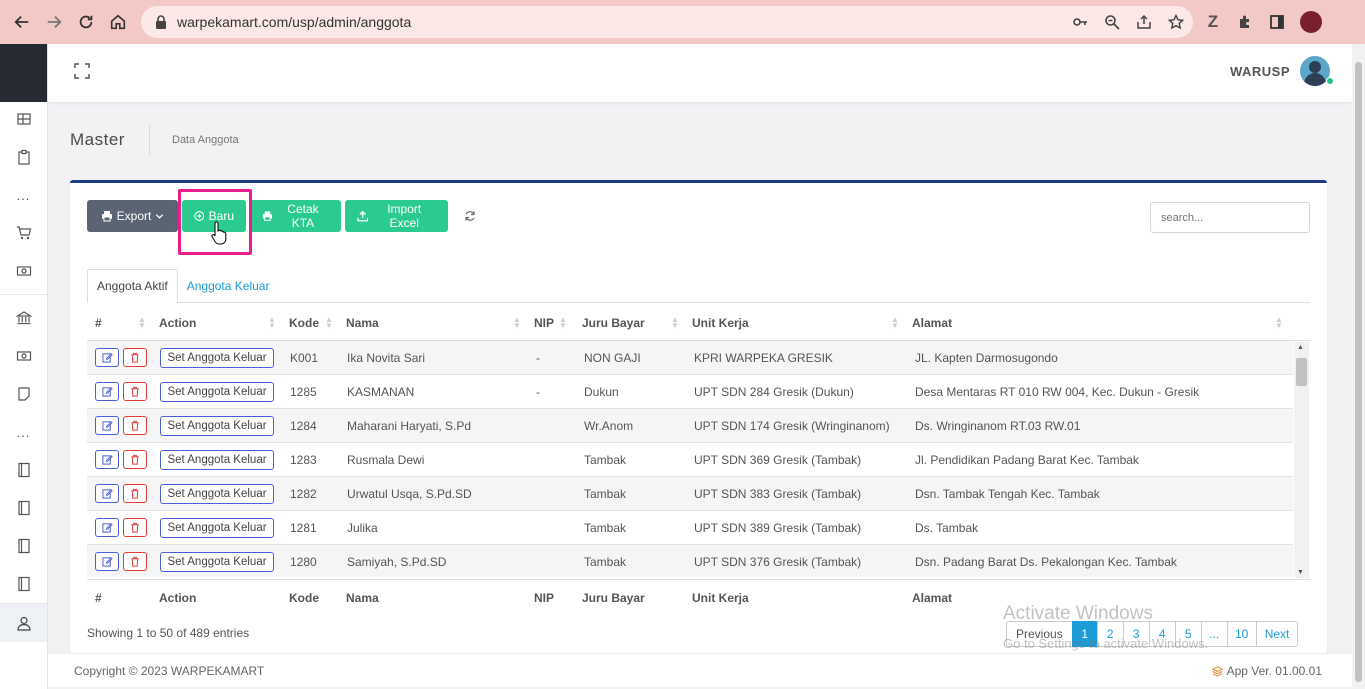 The image size is (1365, 689). Describe the element at coordinates (538, 392) in the screenshot. I see `cell-nip: -` at that location.